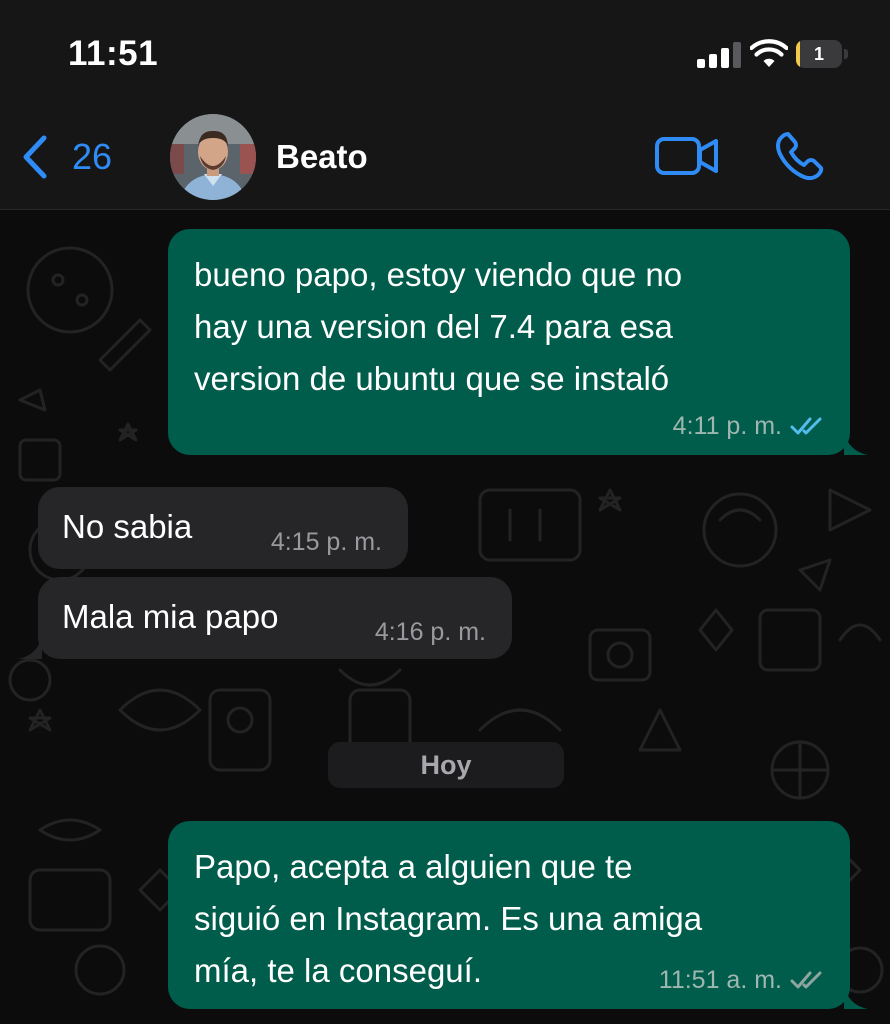 This screenshot has width=890, height=1024. What do you see at coordinates (446, 765) in the screenshot?
I see `date-separator: Hoy` at bounding box center [446, 765].